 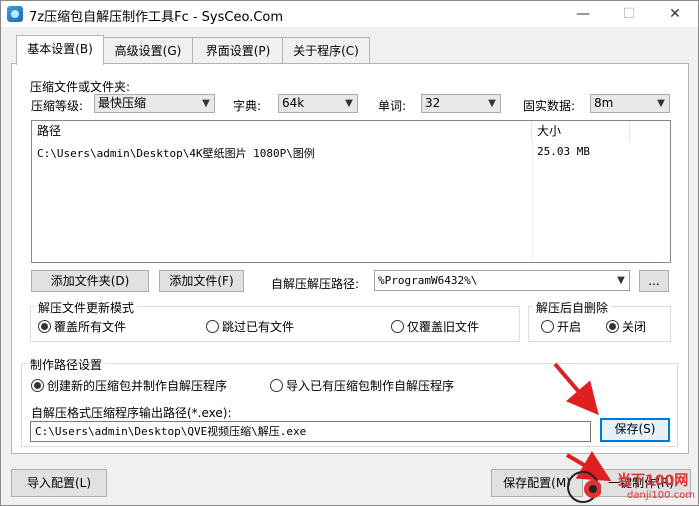 What do you see at coordinates (549, 106) in the screenshot?
I see `solid-label: 固实数据:` at bounding box center [549, 106].